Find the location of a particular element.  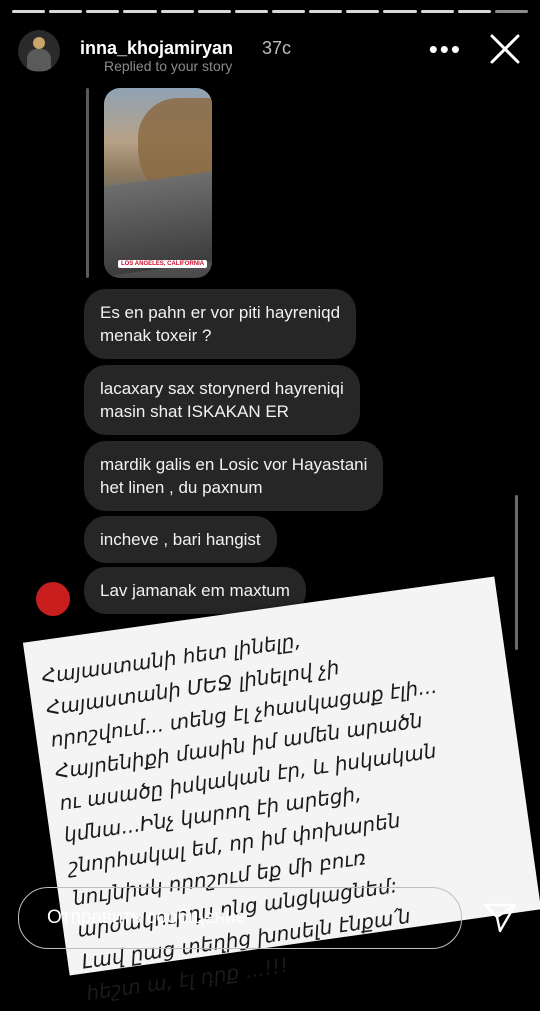

message-bubble: incheve , bari hangist is located at coordinates (180, 539).